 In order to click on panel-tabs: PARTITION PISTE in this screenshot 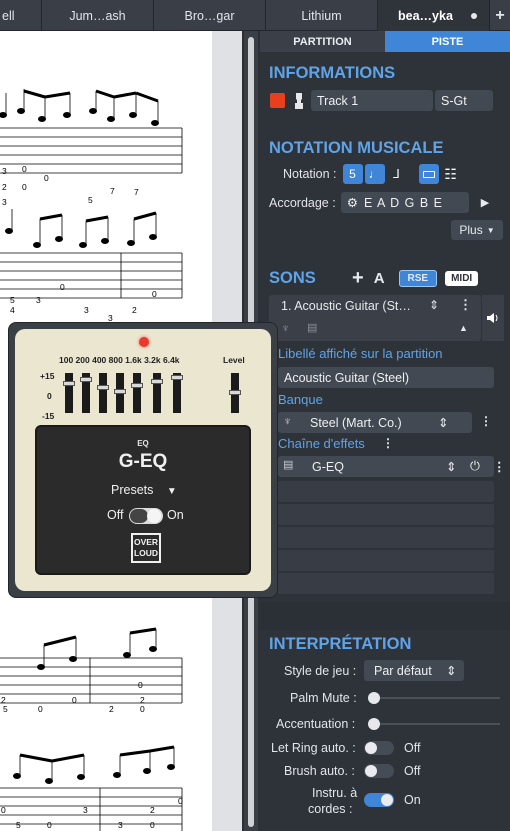, I will do `click(385, 41)`.